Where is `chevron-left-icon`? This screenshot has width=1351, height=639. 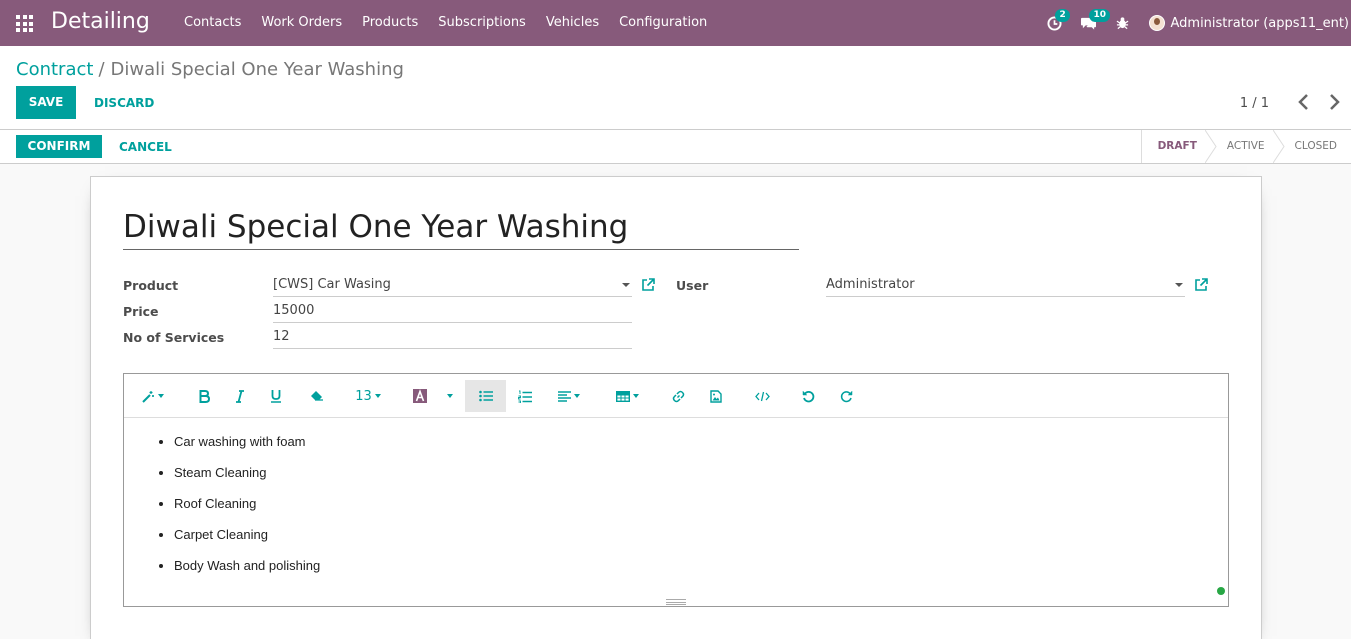
chevron-left-icon is located at coordinates (1303, 102).